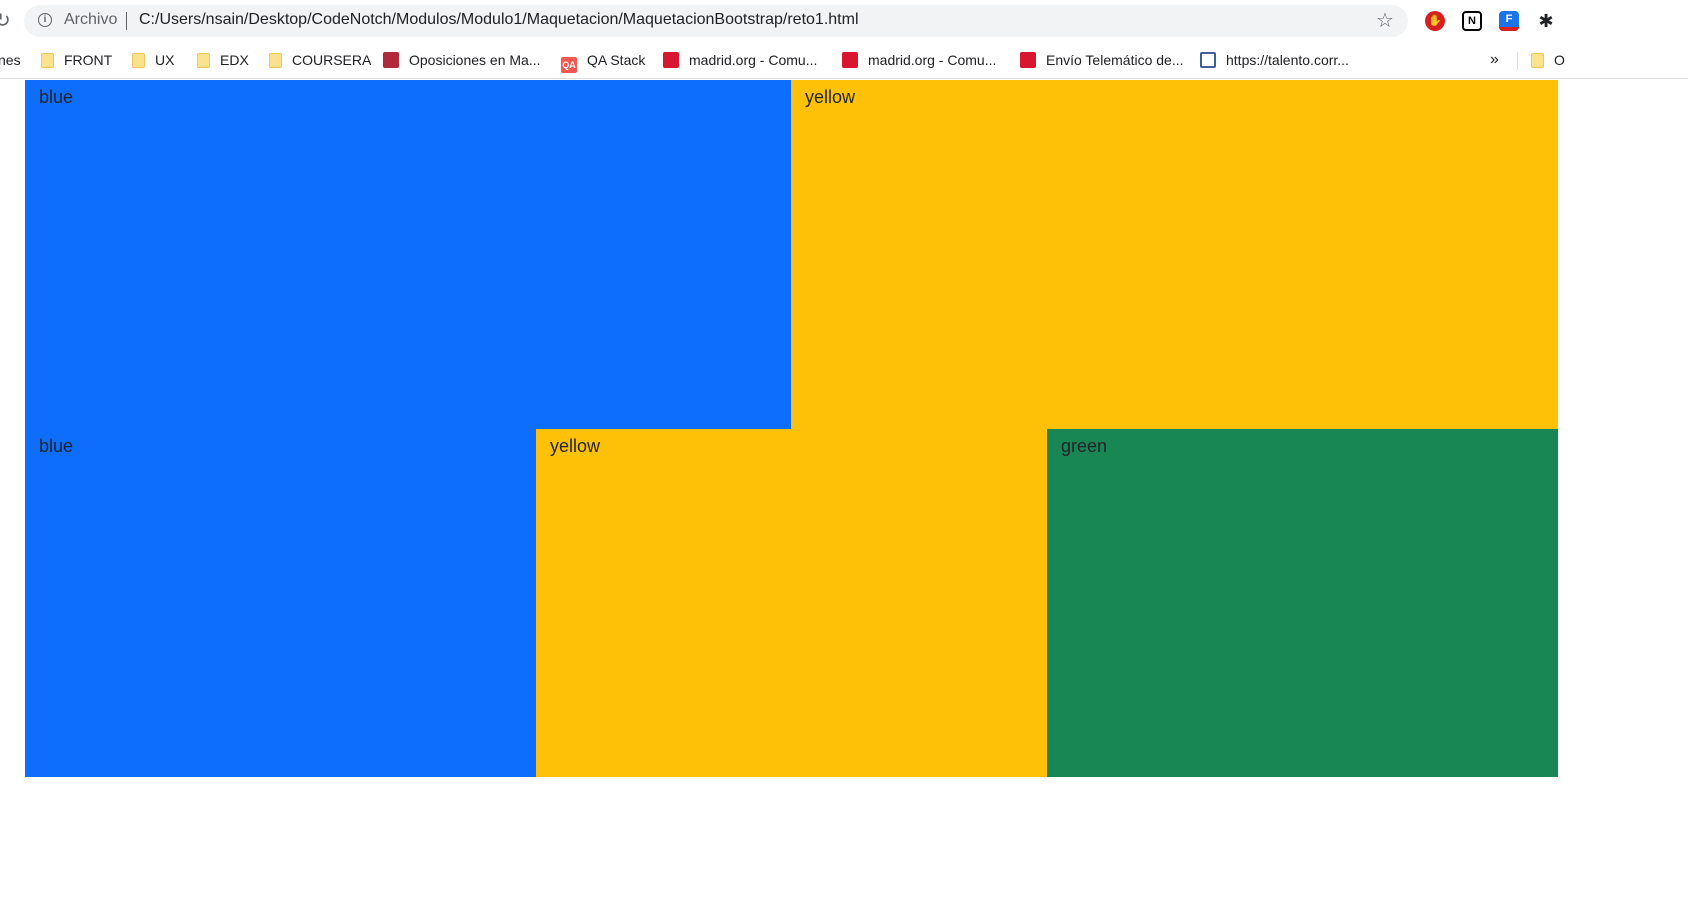  I want to click on notion-extension-icon: N, so click(1472, 21).